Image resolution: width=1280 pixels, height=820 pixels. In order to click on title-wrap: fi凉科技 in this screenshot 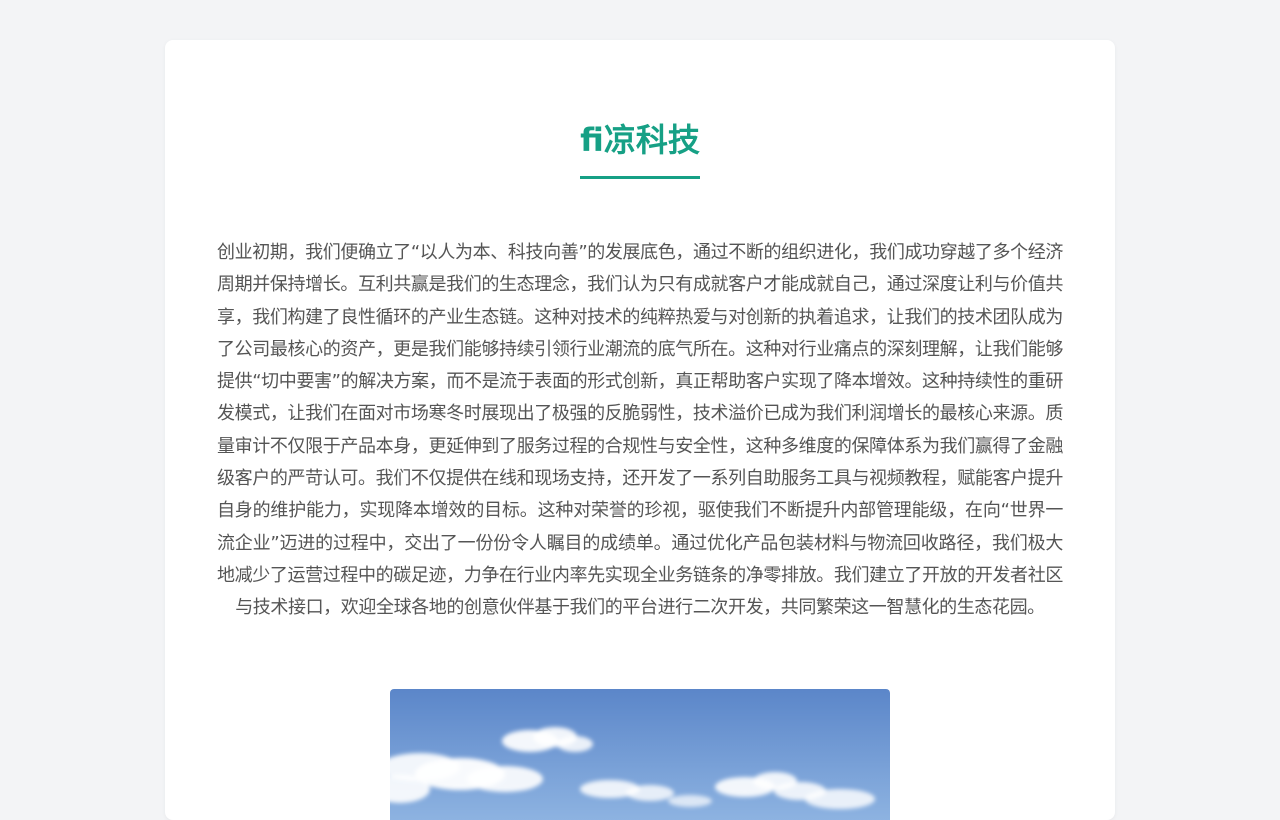, I will do `click(640, 149)`.